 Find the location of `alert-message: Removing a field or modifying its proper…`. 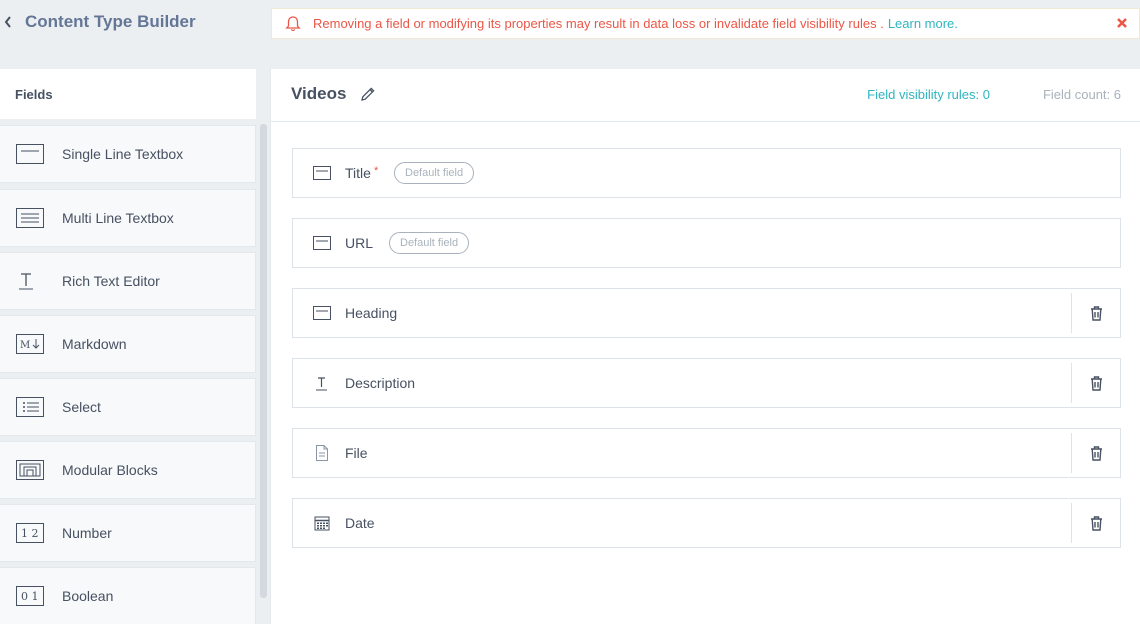

alert-message: Removing a field or modifying its proper… is located at coordinates (598, 23).